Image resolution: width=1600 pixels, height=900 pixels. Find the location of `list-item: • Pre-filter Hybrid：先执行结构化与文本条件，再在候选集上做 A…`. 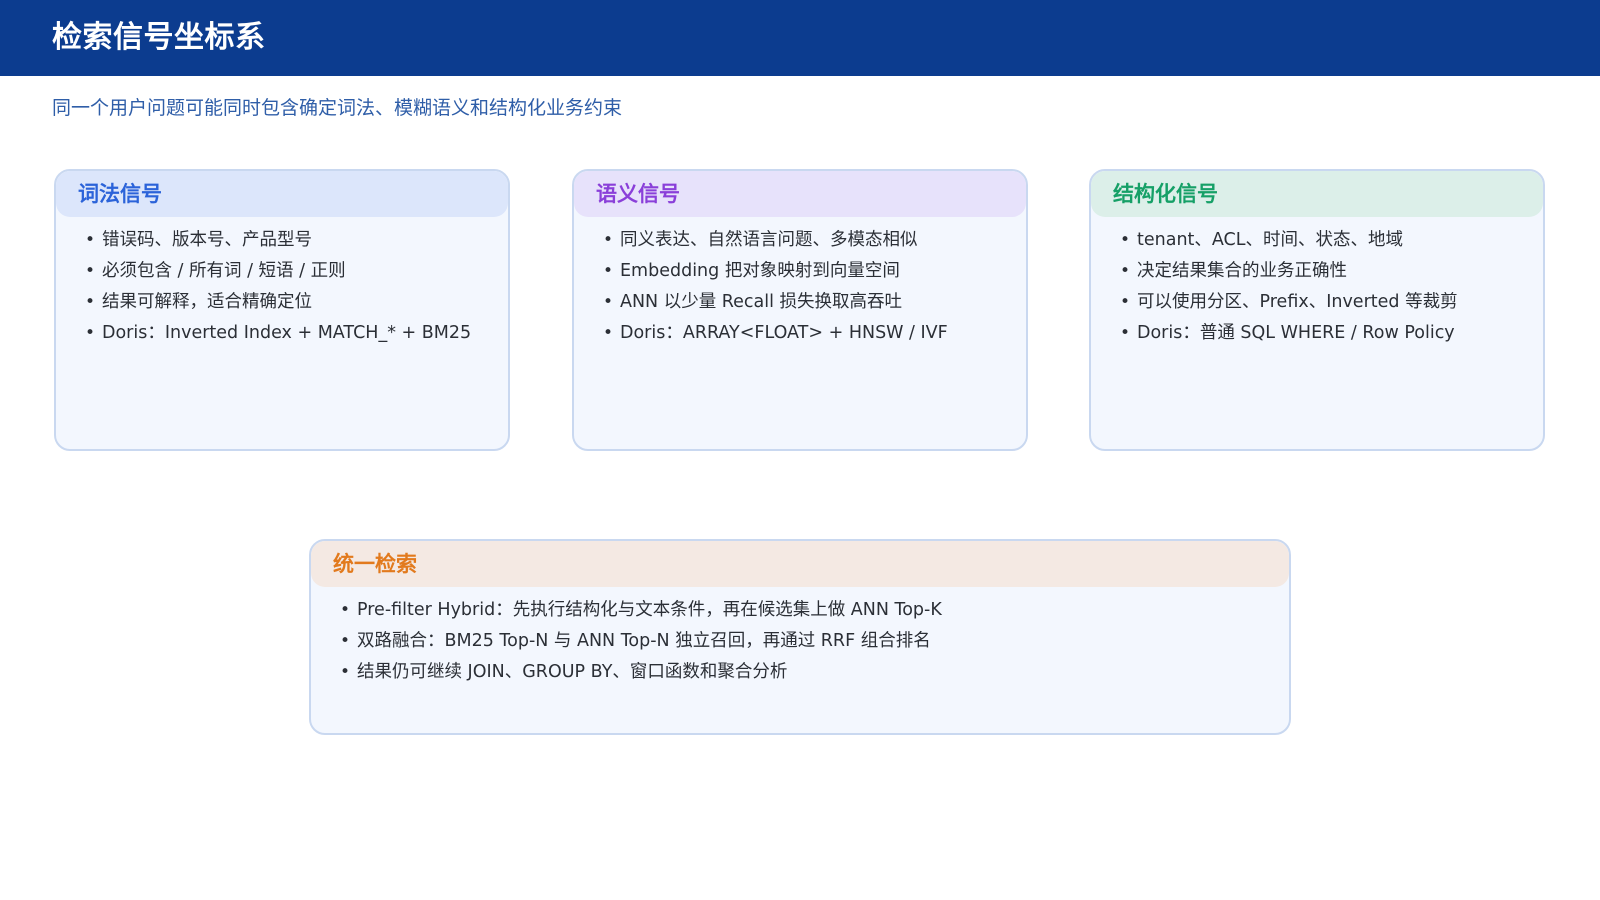

list-item: • Pre-filter Hybrid：先执行结构化与文本条件，再在候选集上做 A… is located at coordinates (800, 610).